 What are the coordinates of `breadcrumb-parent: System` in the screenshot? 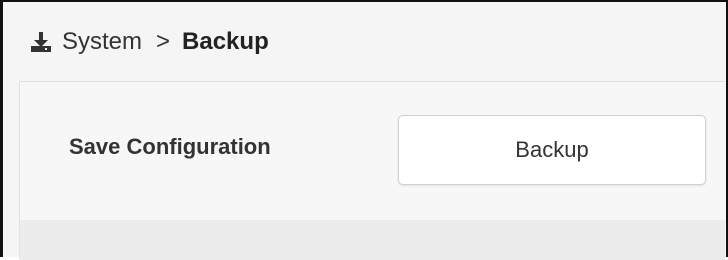 It's located at (102, 42).